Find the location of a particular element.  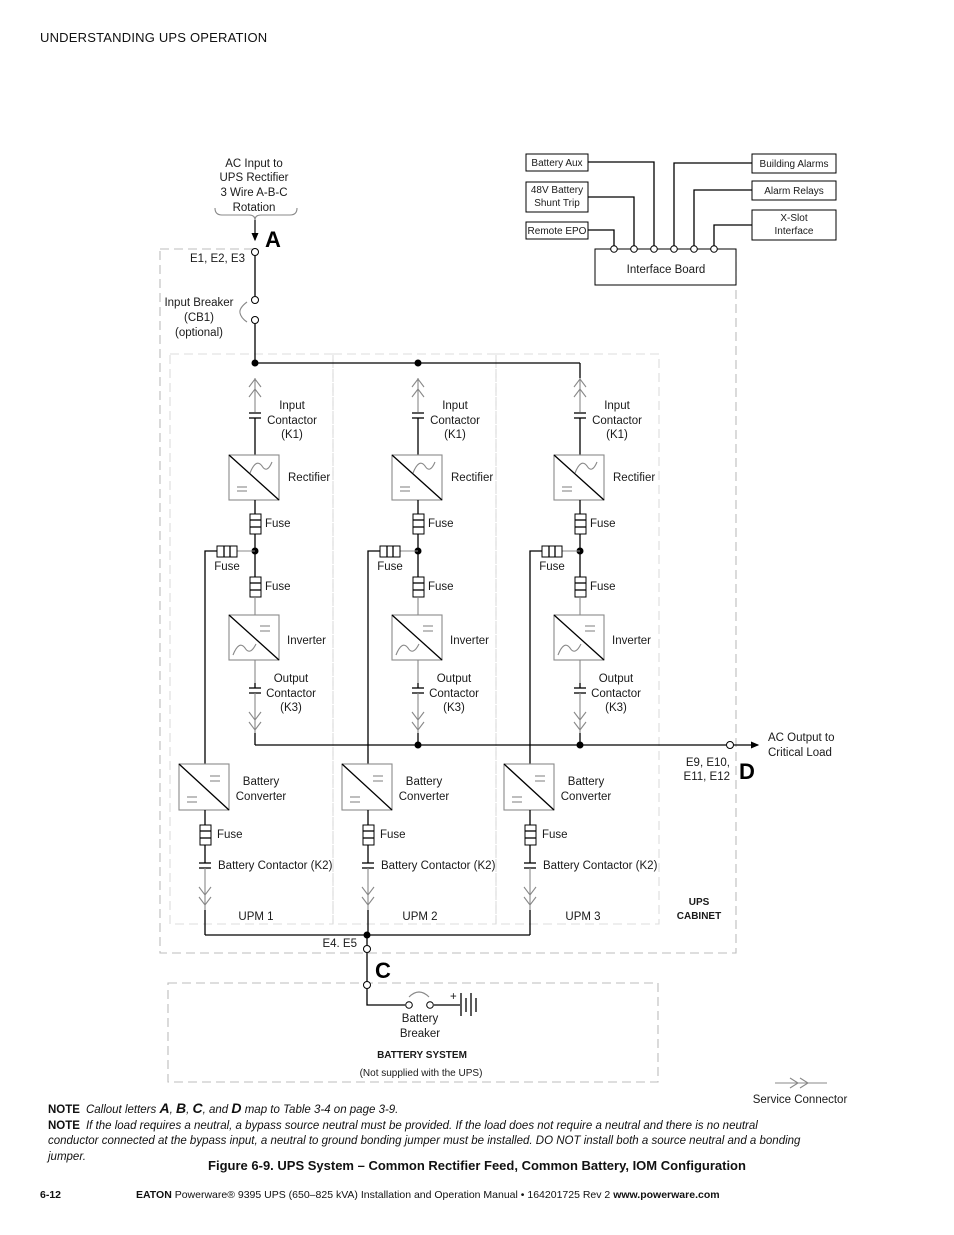

ups-cabinet-label-1: UPS is located at coordinates (699, 902).